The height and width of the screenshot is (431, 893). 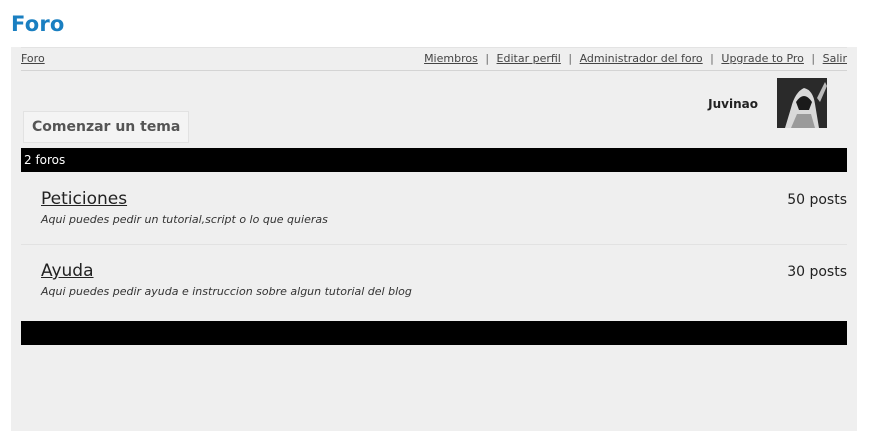 What do you see at coordinates (817, 200) in the screenshot?
I see `forum-post-count: 50 posts` at bounding box center [817, 200].